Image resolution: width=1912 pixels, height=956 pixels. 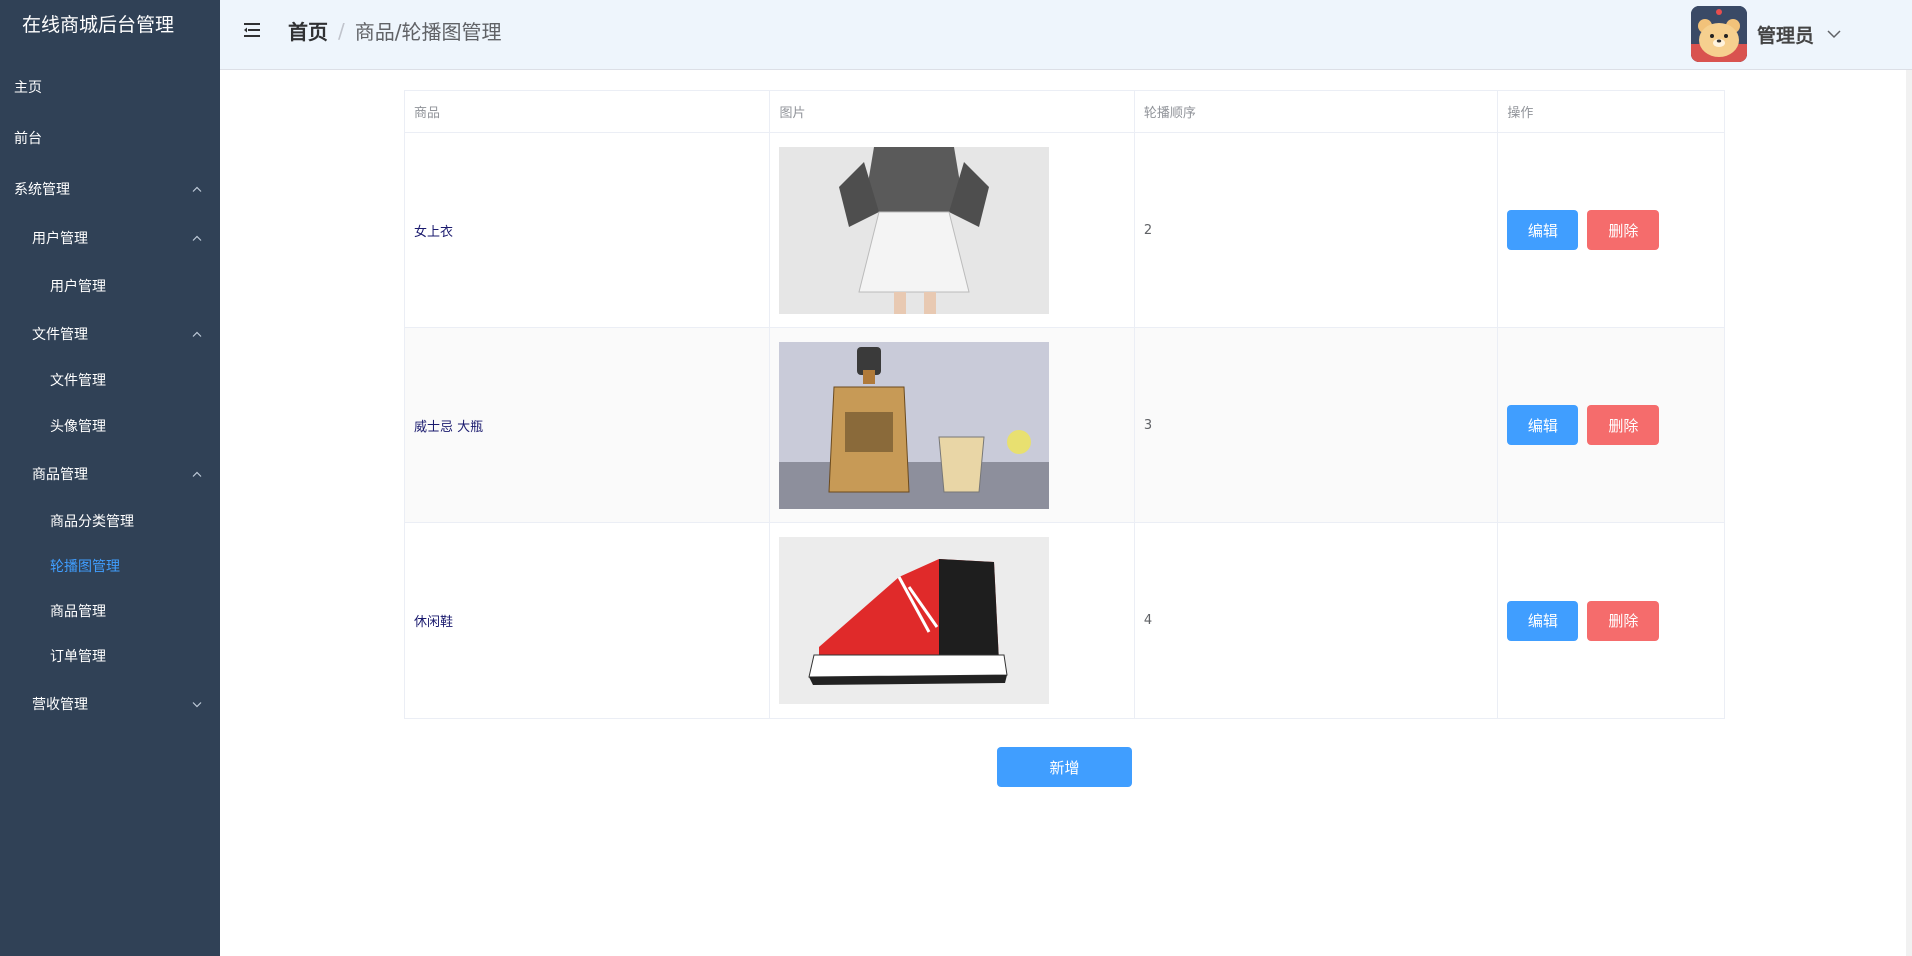 I want to click on sidebar-item: 前台, so click(x=117, y=138).